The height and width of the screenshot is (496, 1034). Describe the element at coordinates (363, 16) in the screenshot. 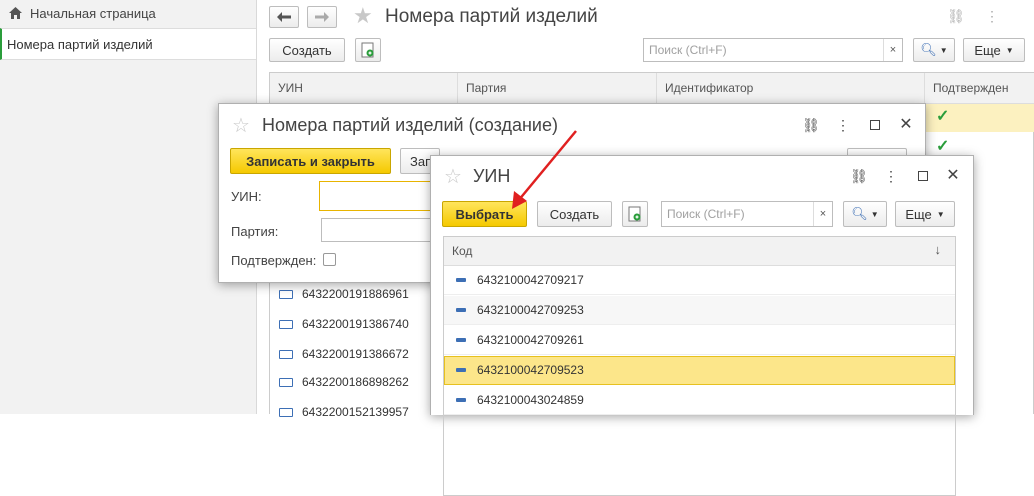

I see `favorite-star-icon: ★` at that location.